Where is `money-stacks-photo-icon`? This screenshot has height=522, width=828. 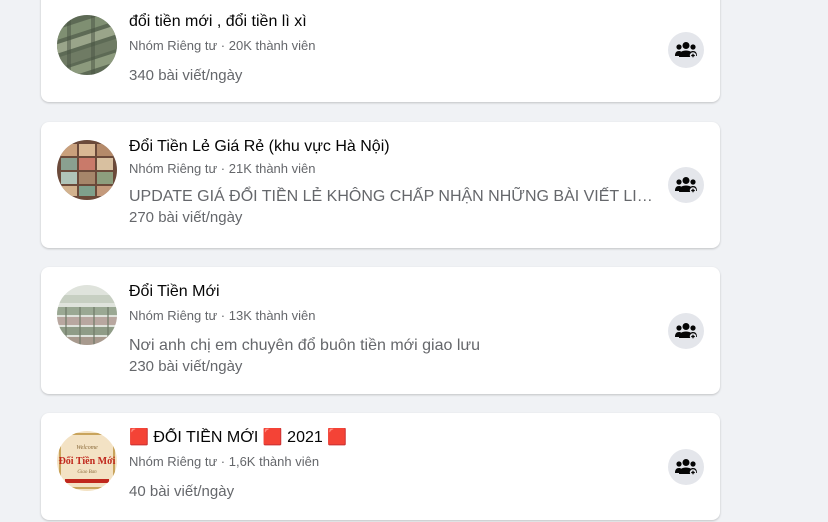 money-stacks-photo-icon is located at coordinates (87, 170).